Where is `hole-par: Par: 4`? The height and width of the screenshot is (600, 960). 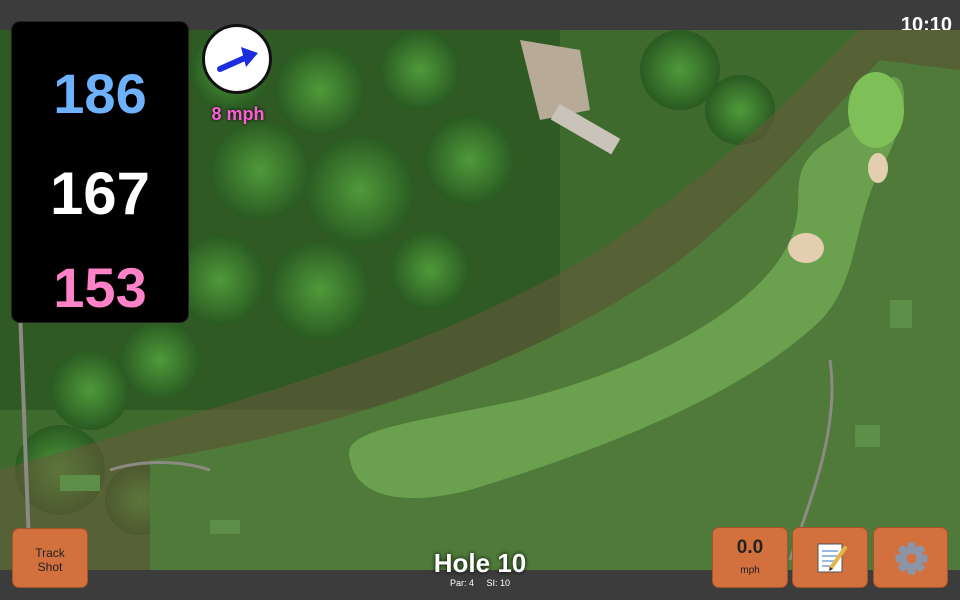
hole-par: Par: 4 is located at coordinates (461, 583).